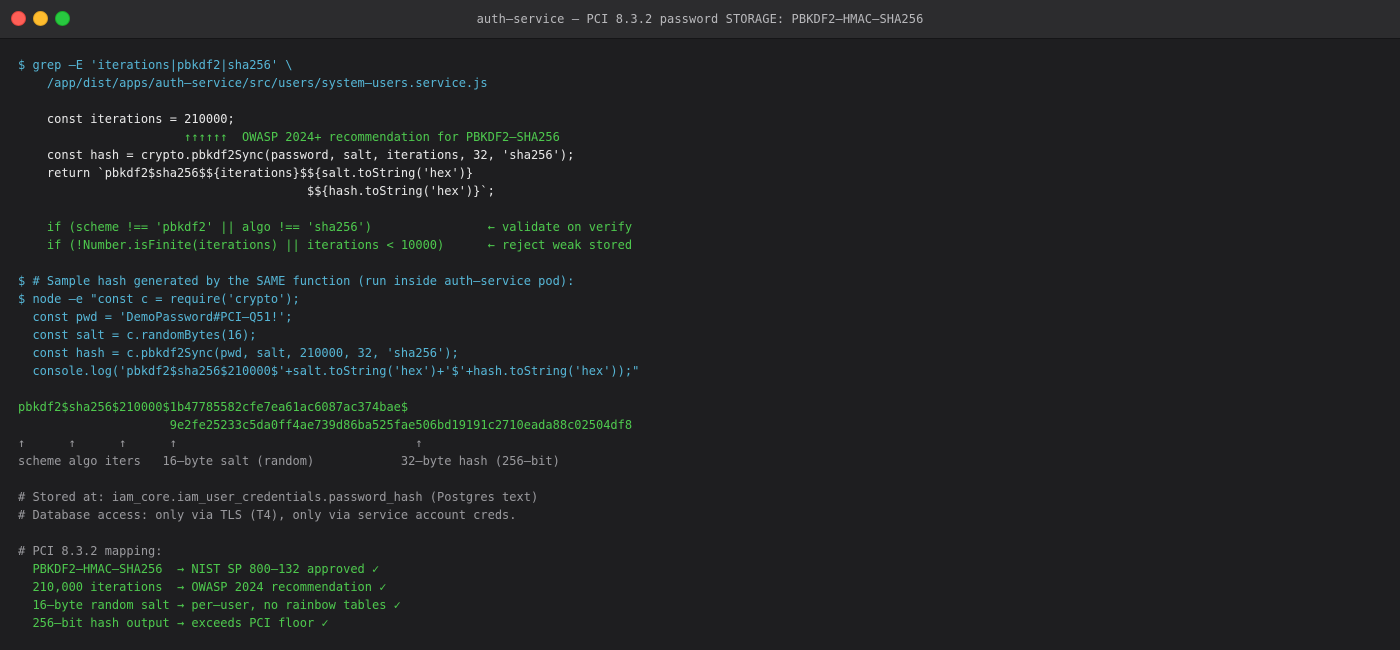 The height and width of the screenshot is (650, 1400). Describe the element at coordinates (137, 335) in the screenshot. I see `terminal-line: const salt = c.randomBytes(16);` at that location.